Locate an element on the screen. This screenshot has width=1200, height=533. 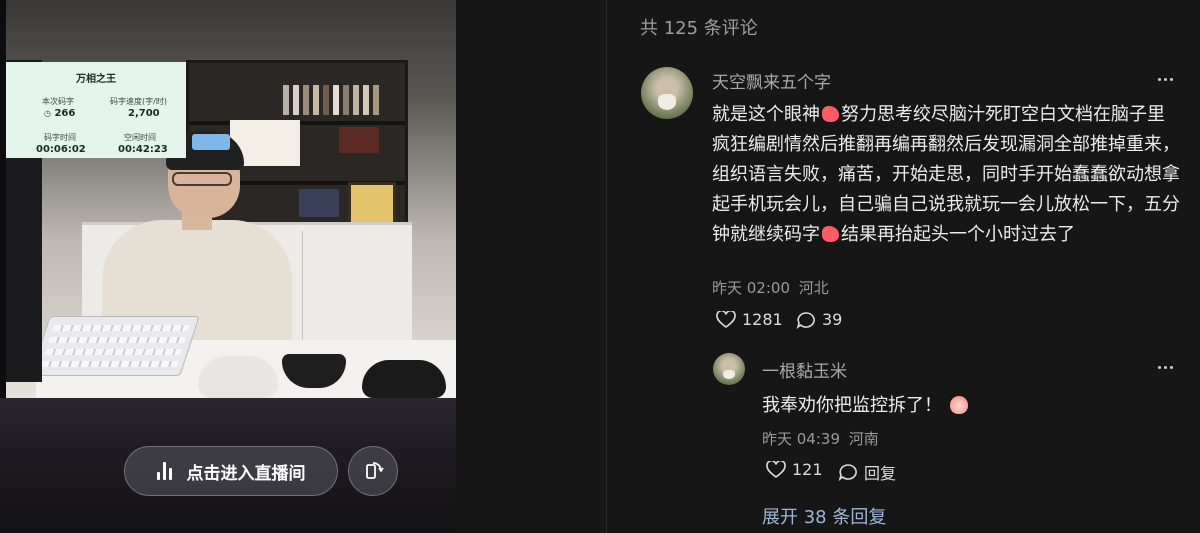
live-badge is located at coordinates (211, 142).